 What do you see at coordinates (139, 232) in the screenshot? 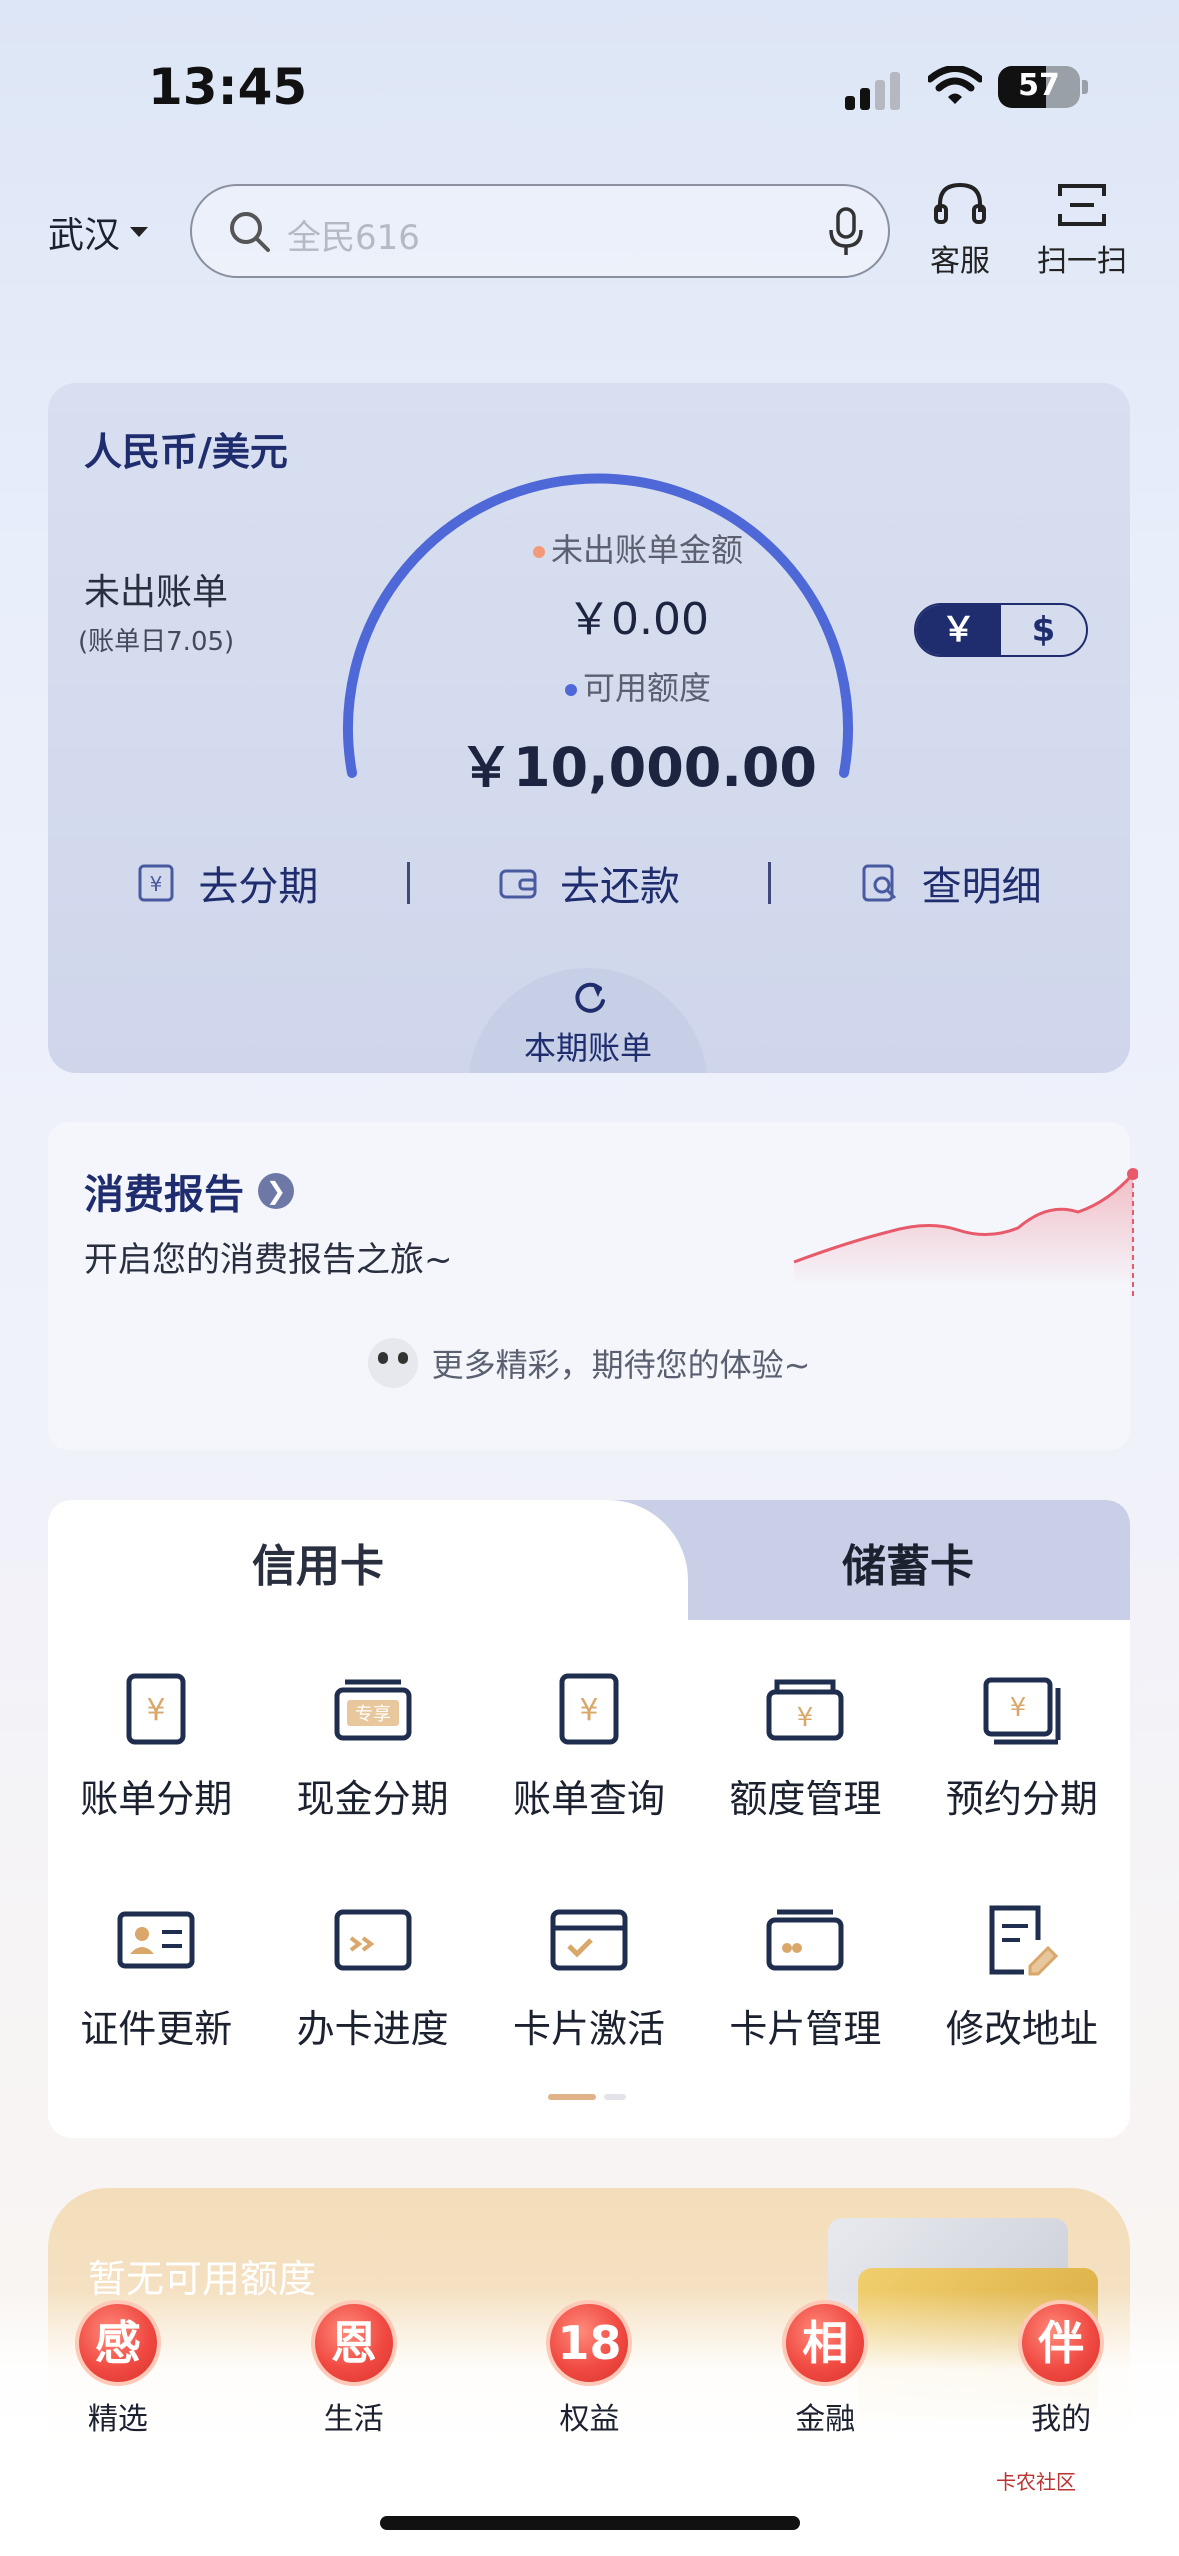
I see `caret-down-icon` at bounding box center [139, 232].